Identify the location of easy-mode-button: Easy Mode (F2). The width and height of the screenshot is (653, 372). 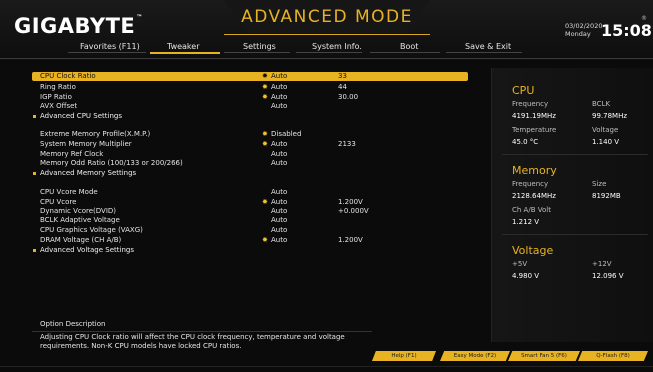
(475, 356).